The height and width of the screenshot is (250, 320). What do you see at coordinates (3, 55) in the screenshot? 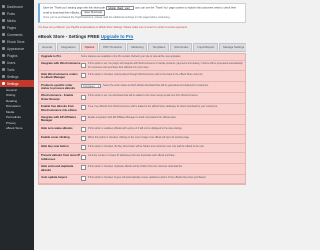
I see `plugin-icon` at bounding box center [3, 55].